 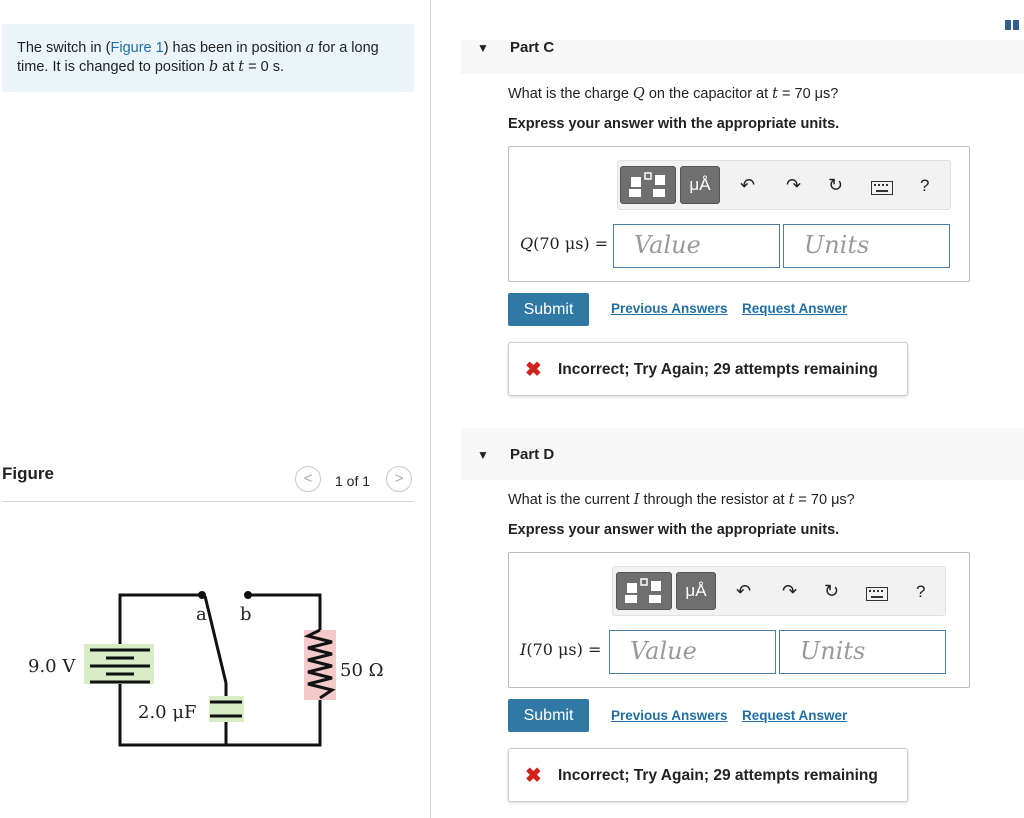 What do you see at coordinates (202, 595) in the screenshot?
I see `switch-contact-a` at bounding box center [202, 595].